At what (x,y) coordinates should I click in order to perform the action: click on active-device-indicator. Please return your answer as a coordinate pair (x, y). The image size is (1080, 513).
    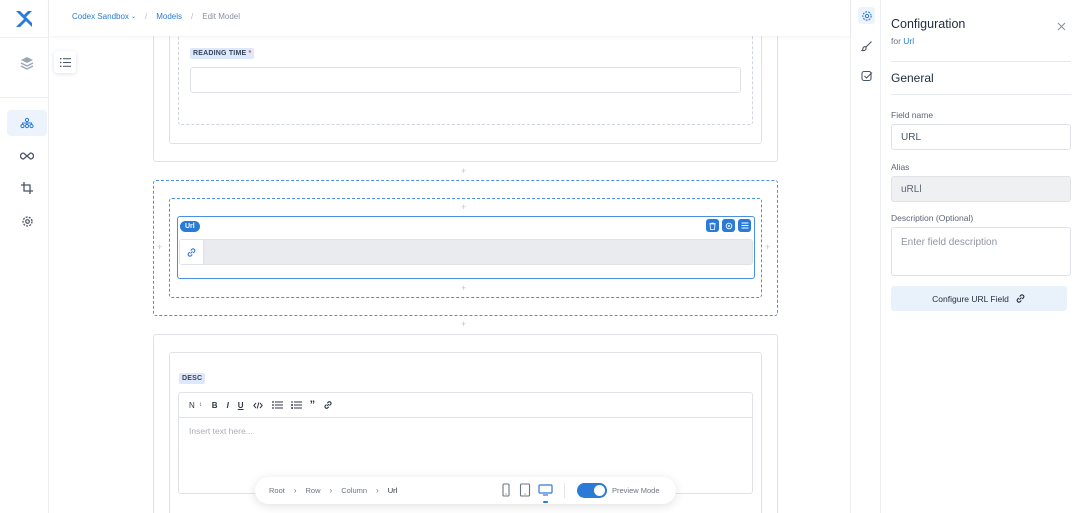
    Looking at the image, I should click on (545, 502).